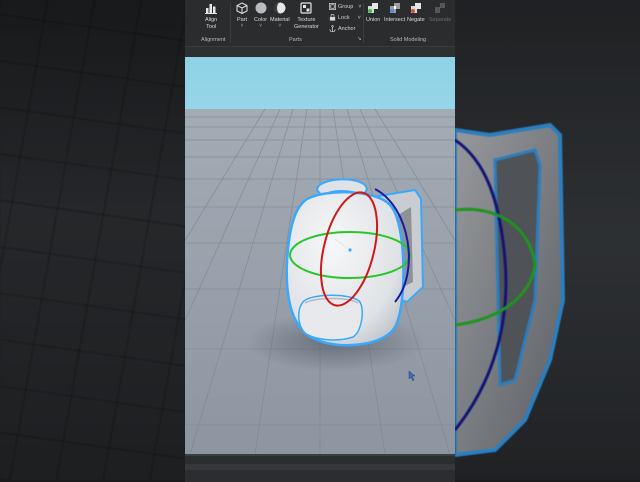 The image size is (640, 482). I want to click on solid-modeling-group-label: Solid Modeling, so click(408, 40).